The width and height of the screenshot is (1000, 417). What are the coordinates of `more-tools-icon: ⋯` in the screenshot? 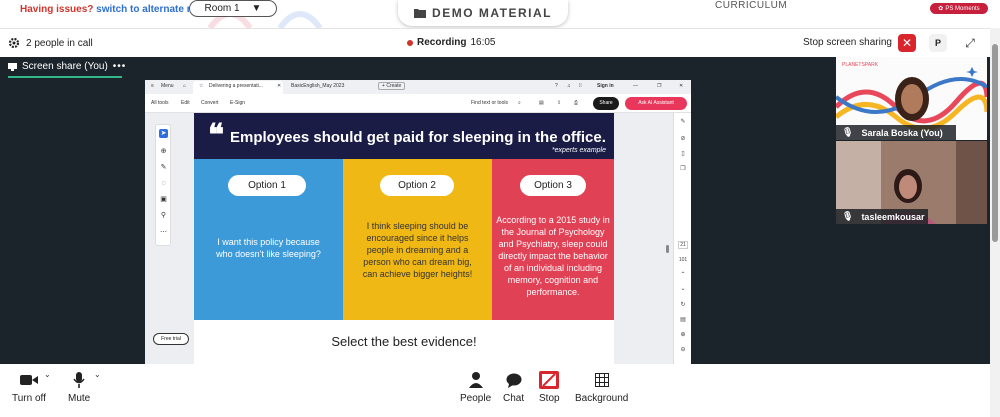 It's located at (163, 232).